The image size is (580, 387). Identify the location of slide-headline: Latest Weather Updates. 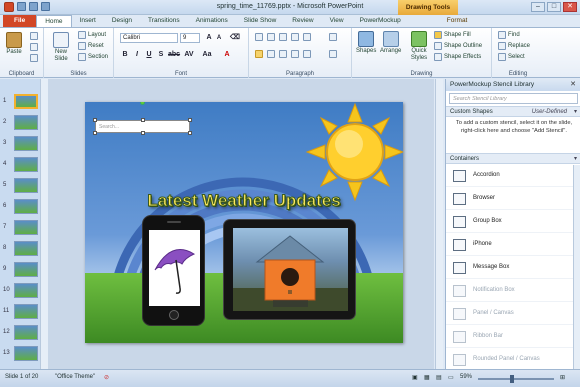
(244, 201).